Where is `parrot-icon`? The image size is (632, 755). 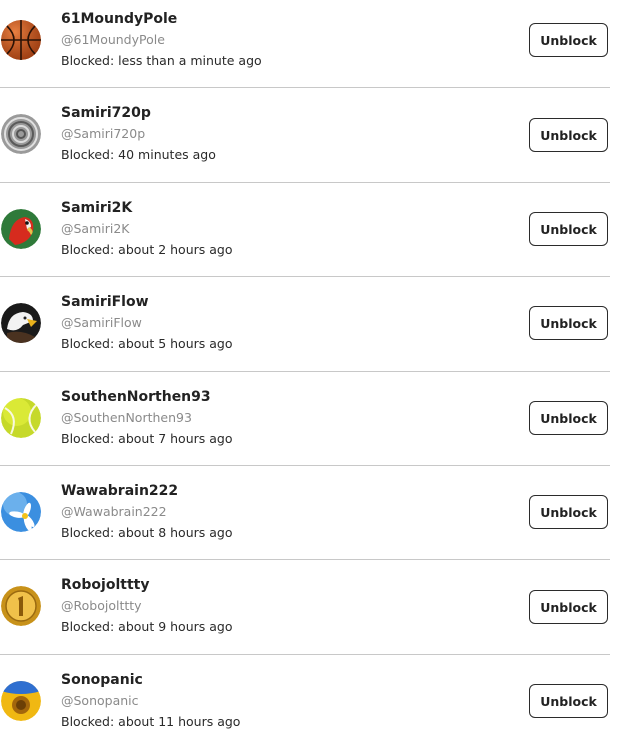 parrot-icon is located at coordinates (21, 229).